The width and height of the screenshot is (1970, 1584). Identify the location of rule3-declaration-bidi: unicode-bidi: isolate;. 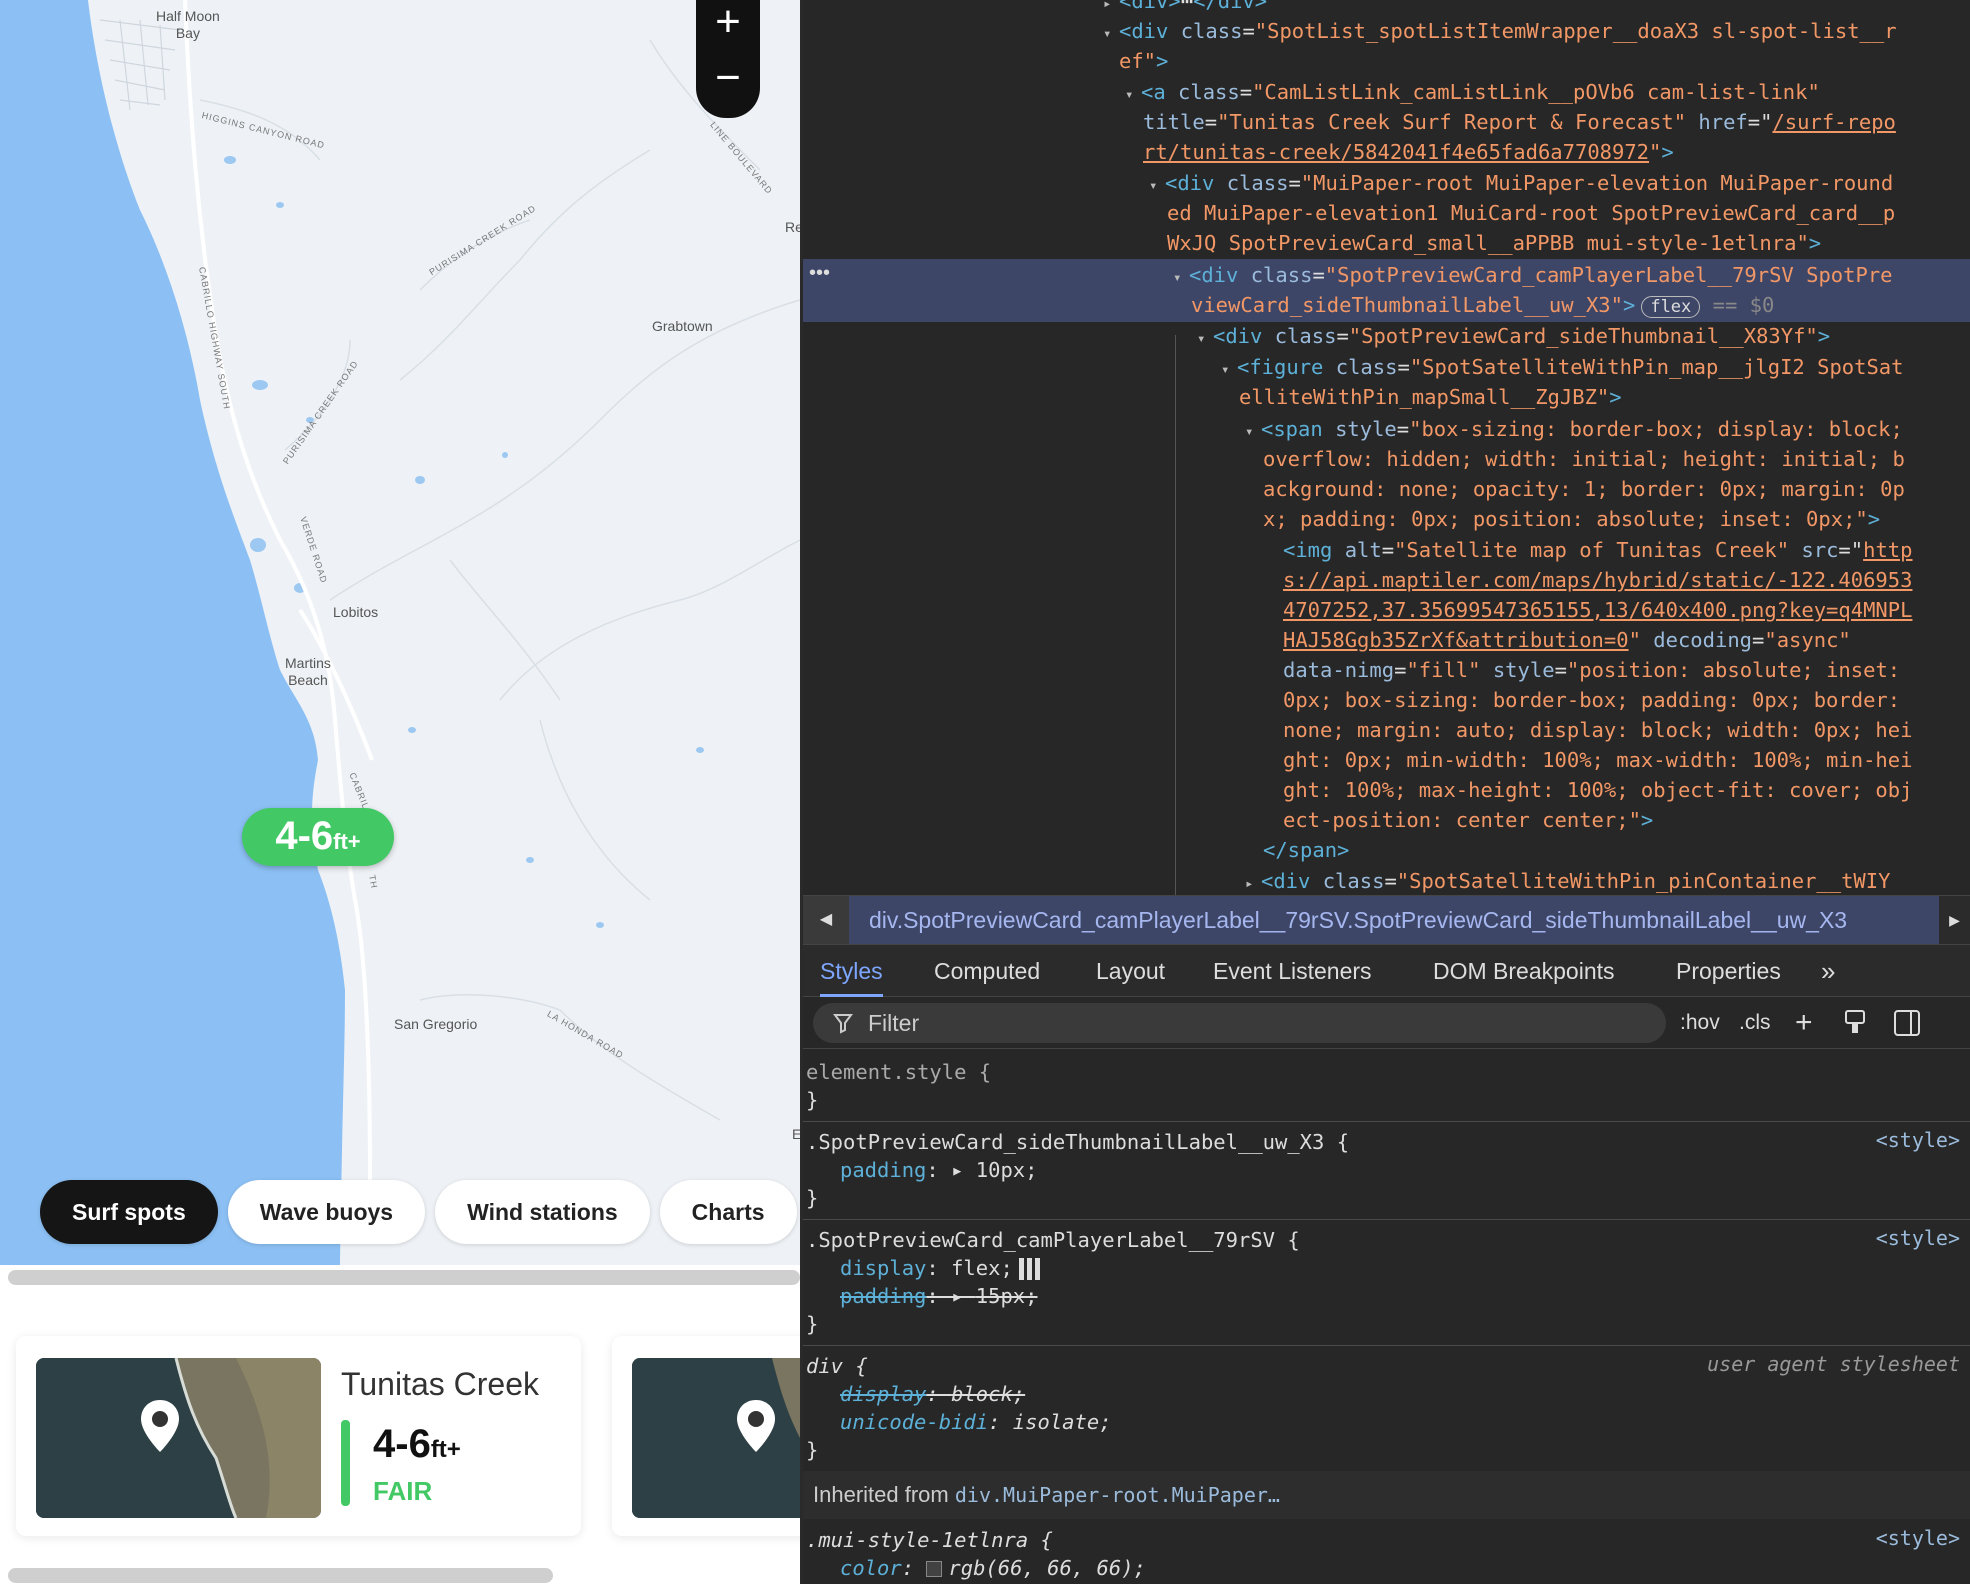
(976, 1422).